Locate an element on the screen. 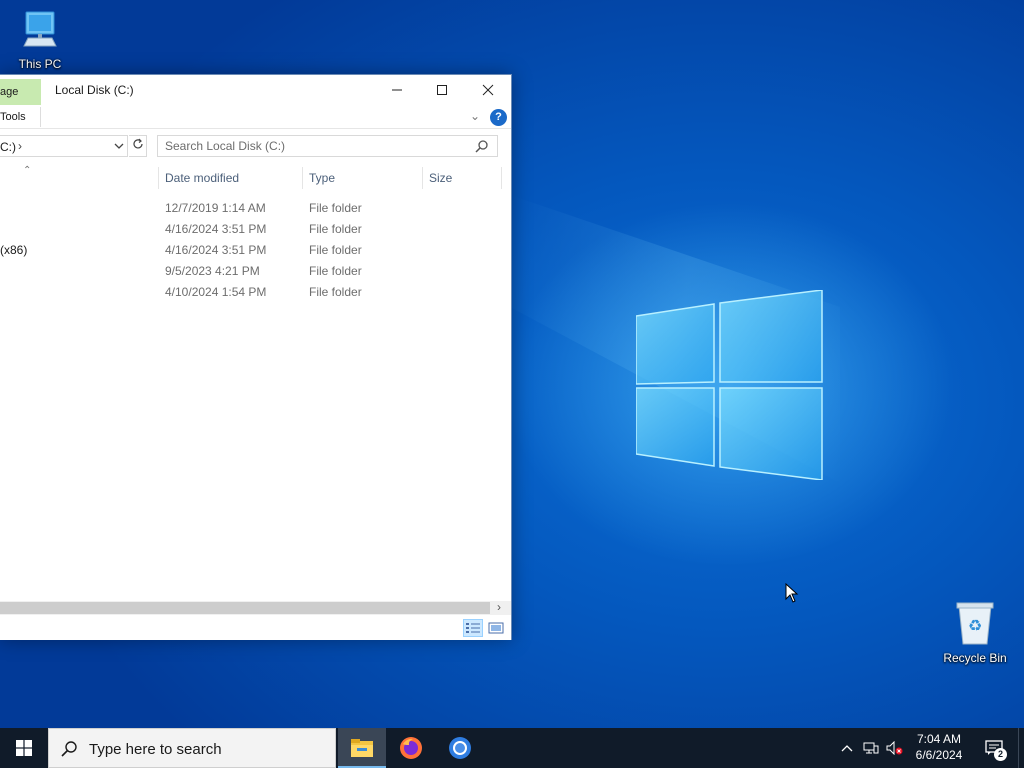 This screenshot has width=1024, height=768. taskbar-chrome-button is located at coordinates (460, 748).